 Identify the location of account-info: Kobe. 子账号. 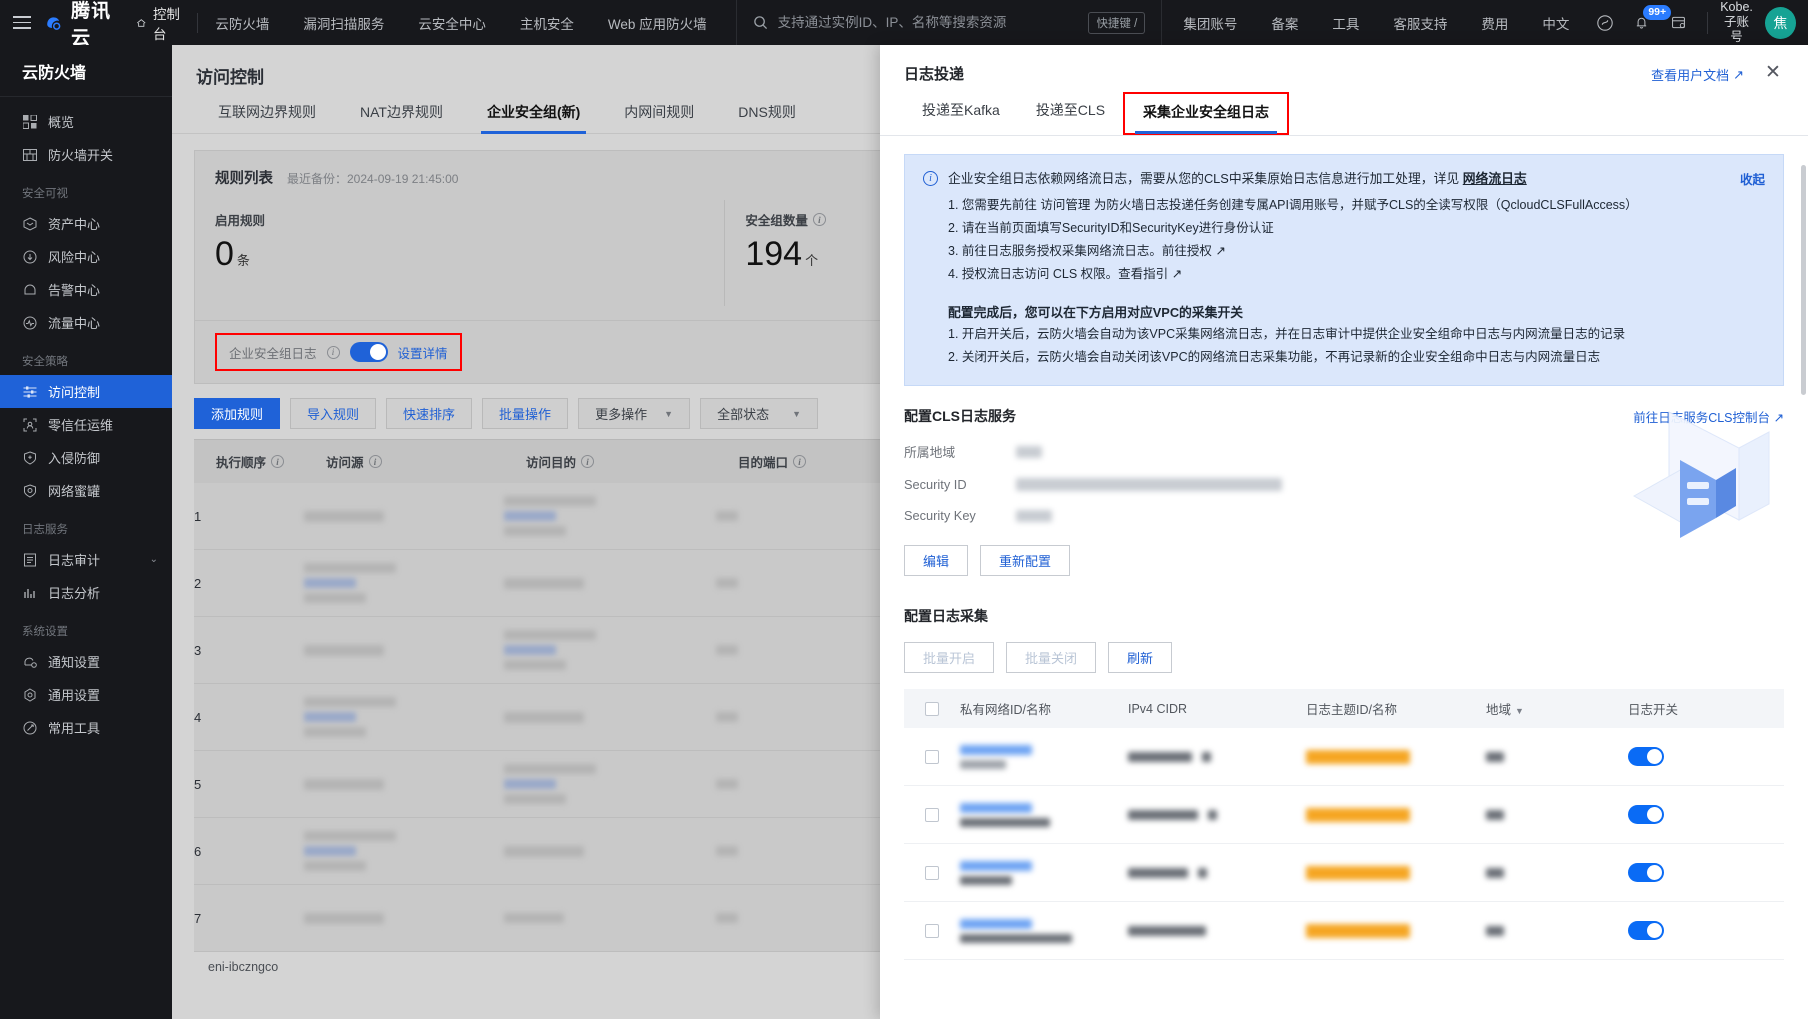
(1741, 22).